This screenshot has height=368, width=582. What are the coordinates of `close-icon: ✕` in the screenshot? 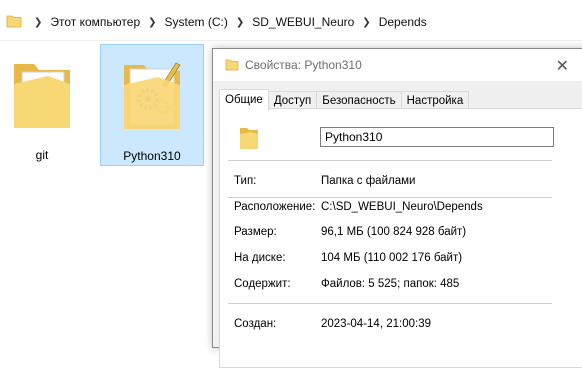 It's located at (562, 66).